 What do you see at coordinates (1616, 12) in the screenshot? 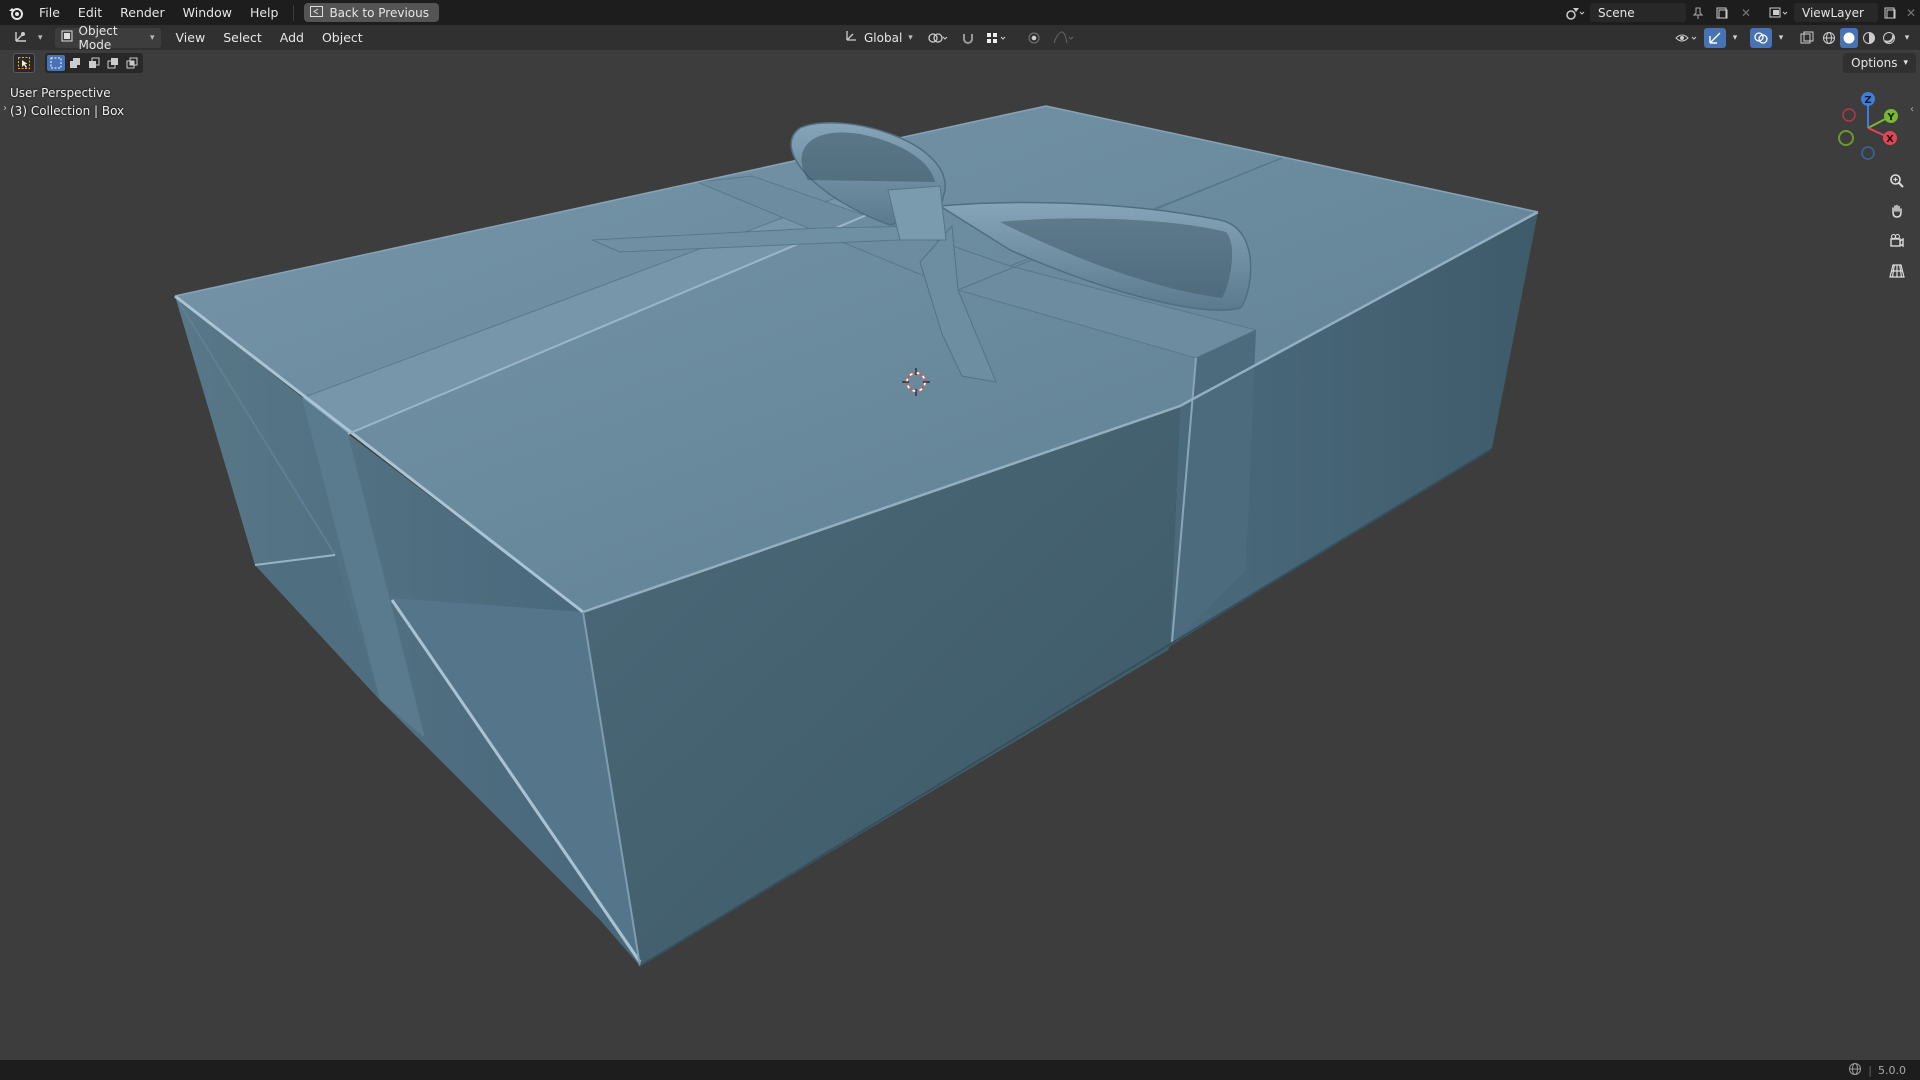
I see `scene-name: Scene` at bounding box center [1616, 12].